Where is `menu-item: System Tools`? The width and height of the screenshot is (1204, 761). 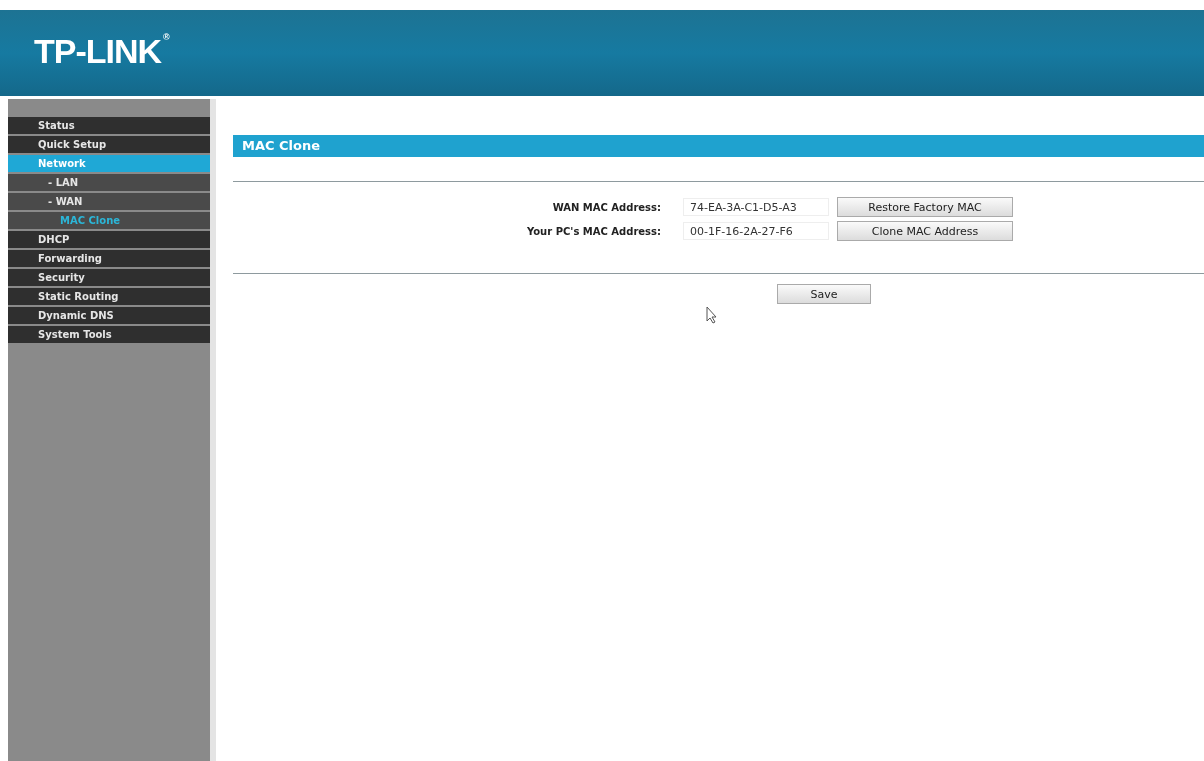
menu-item: System Tools is located at coordinates (109, 334).